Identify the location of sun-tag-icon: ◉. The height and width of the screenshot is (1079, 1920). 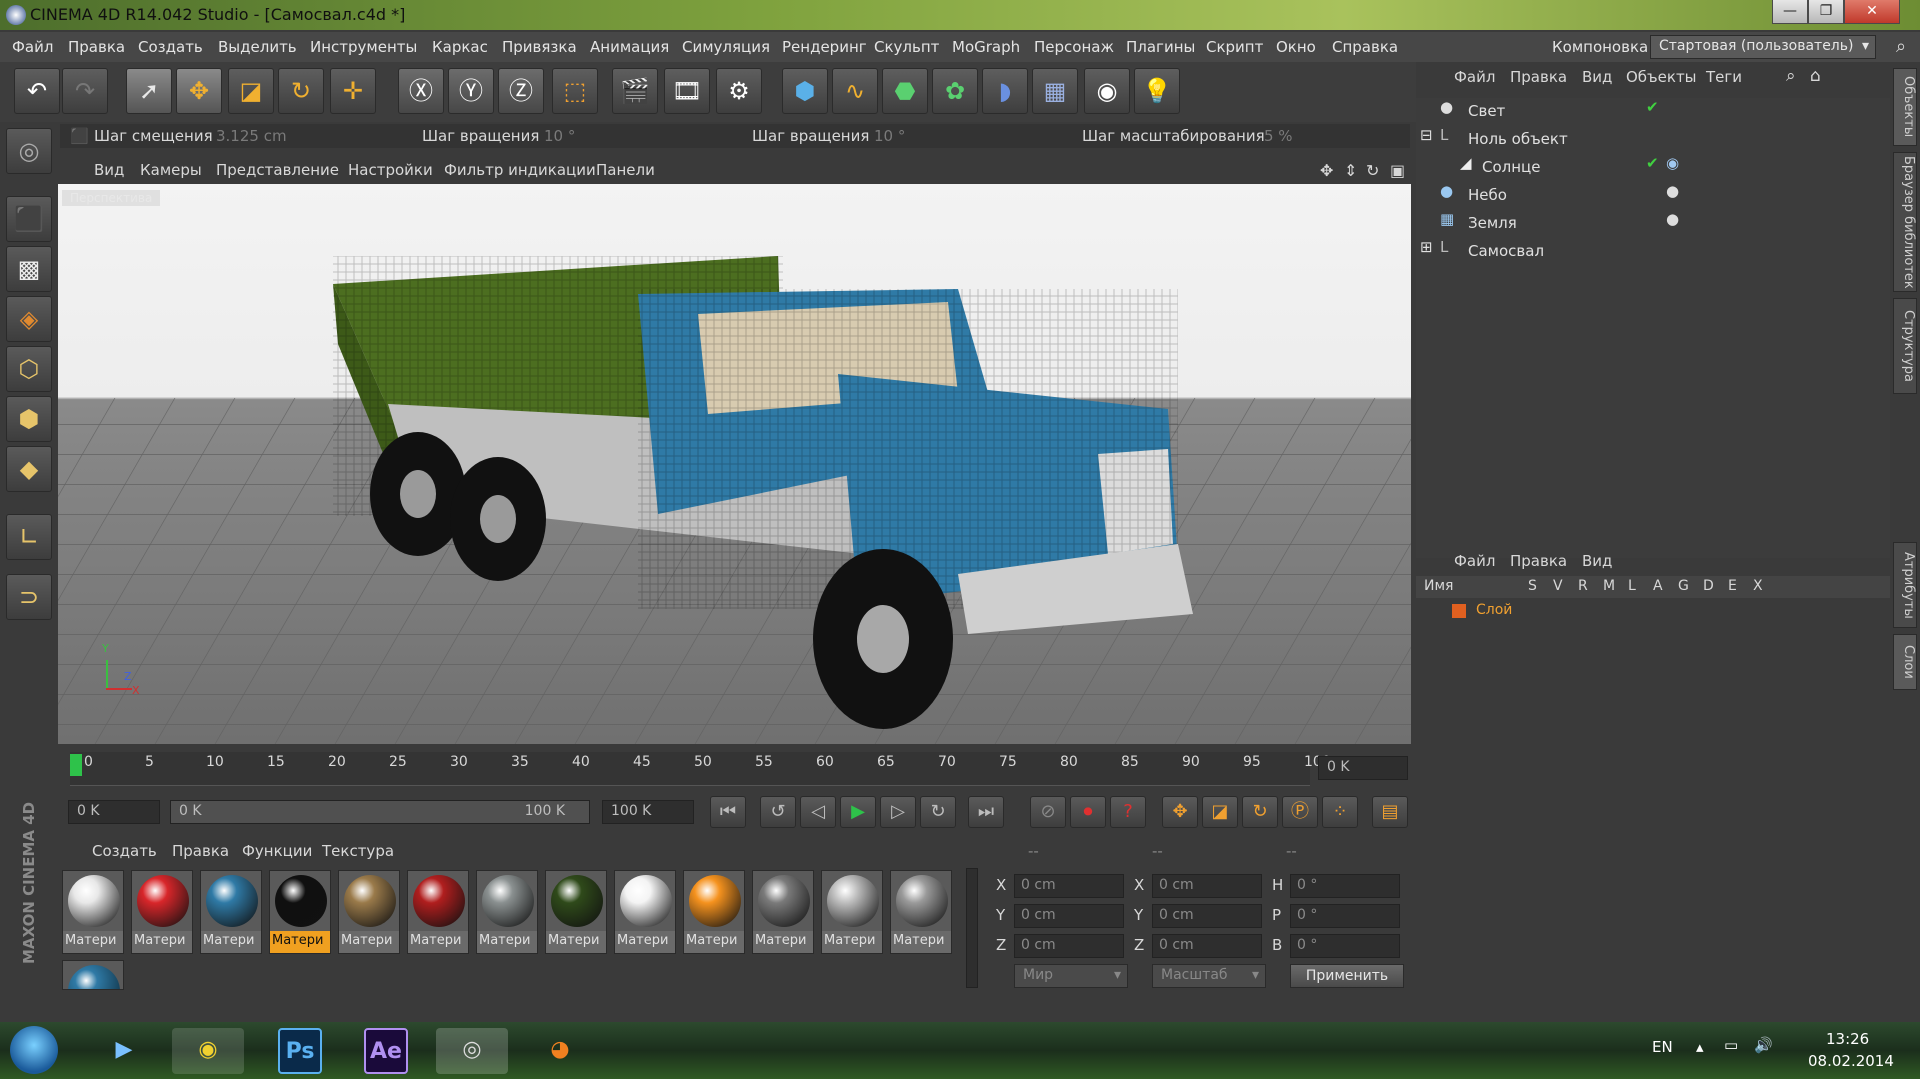
(1672, 163).